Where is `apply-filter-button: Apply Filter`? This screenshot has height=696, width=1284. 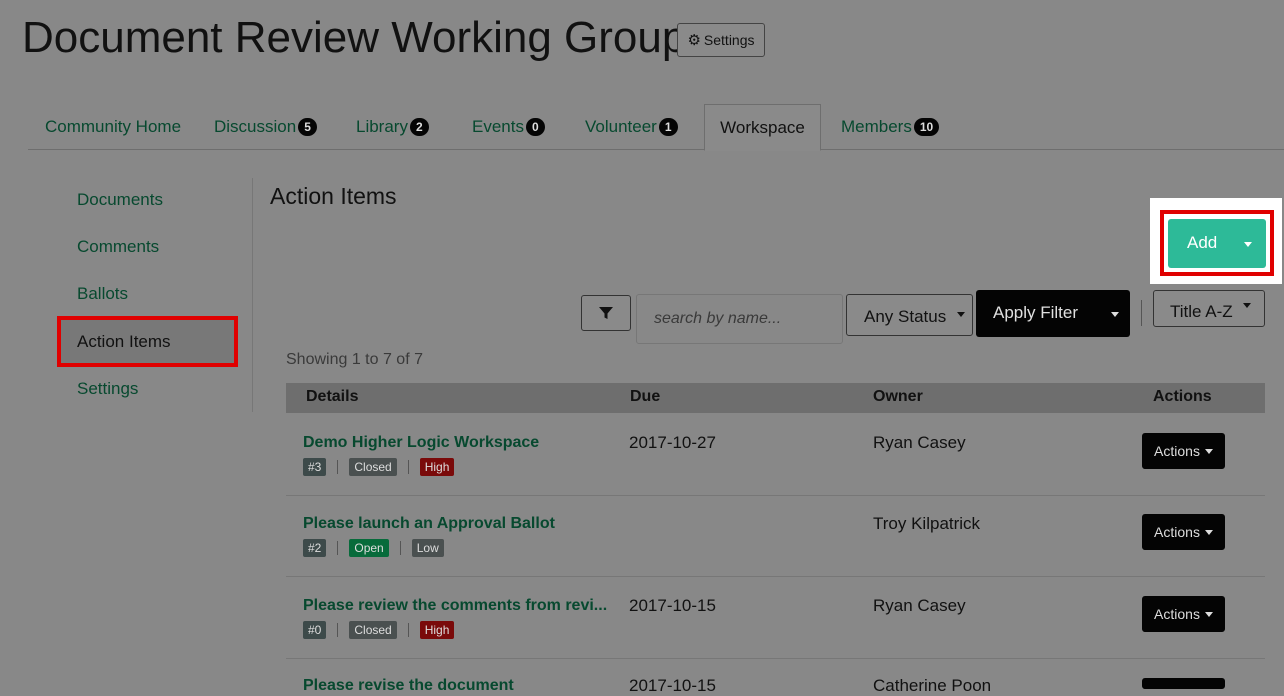 apply-filter-button: Apply Filter is located at coordinates (1053, 313).